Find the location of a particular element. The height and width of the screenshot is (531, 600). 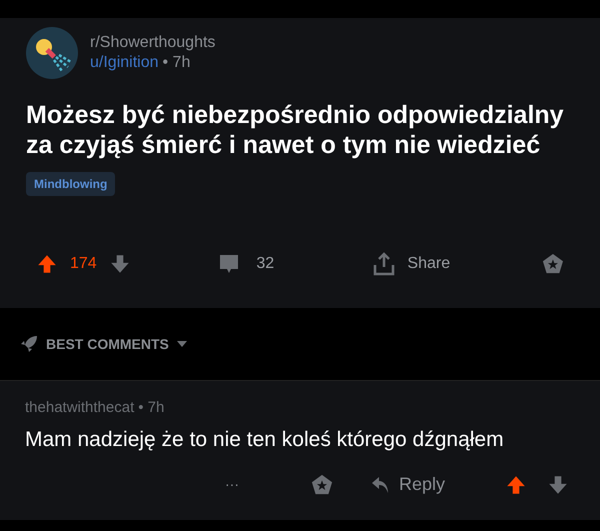

share-icon is located at coordinates (384, 264).